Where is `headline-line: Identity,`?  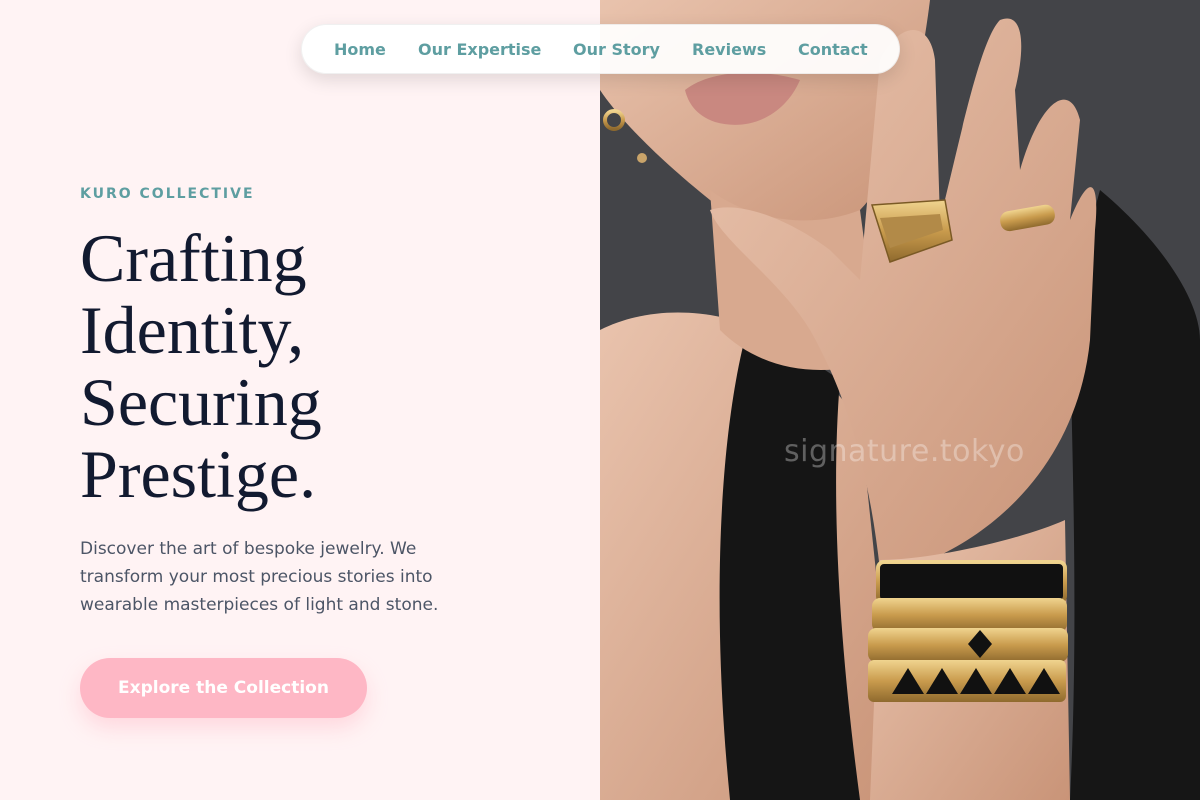 headline-line: Identity, is located at coordinates (192, 330).